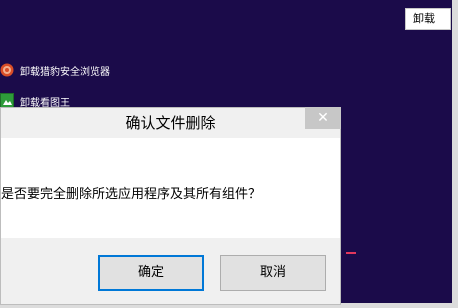  What do you see at coordinates (131, 194) in the screenshot?
I see `dialog-message: 是否要完全删除所选应用程序及其所有组件？` at bounding box center [131, 194].